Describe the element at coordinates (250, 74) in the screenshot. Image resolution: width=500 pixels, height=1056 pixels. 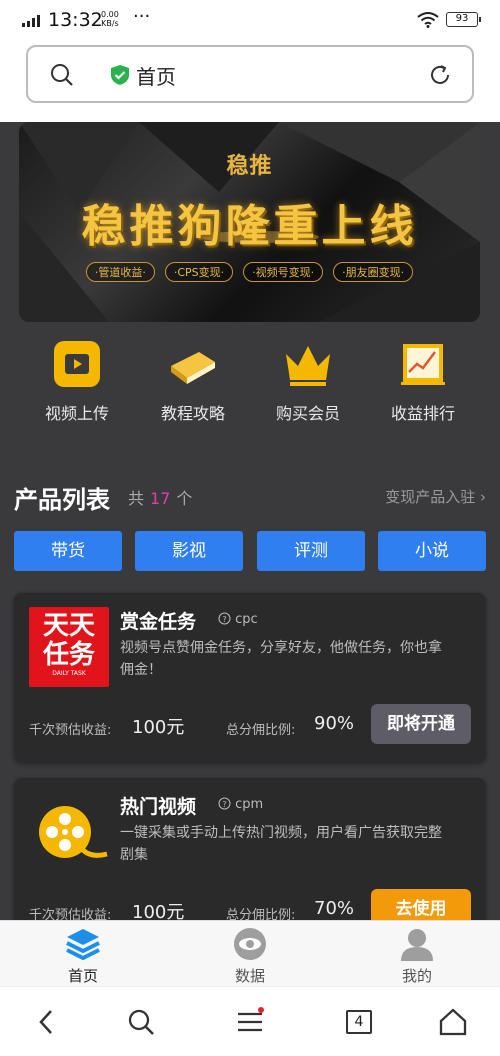
I see `address-bar: 首页` at that location.